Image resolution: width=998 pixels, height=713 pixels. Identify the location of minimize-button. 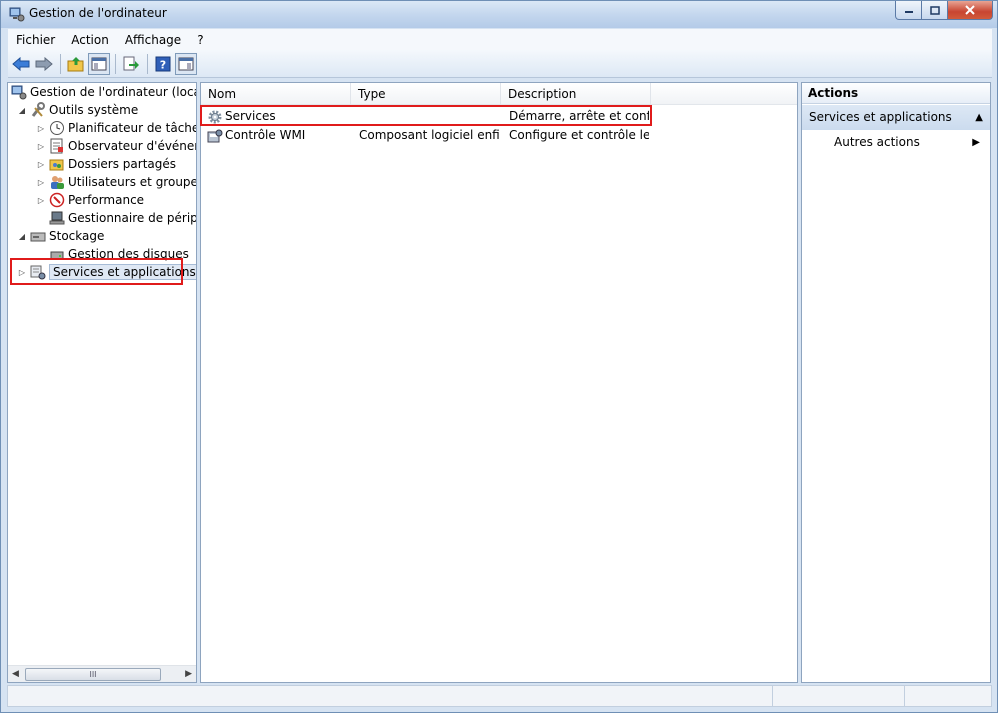
(908, 10).